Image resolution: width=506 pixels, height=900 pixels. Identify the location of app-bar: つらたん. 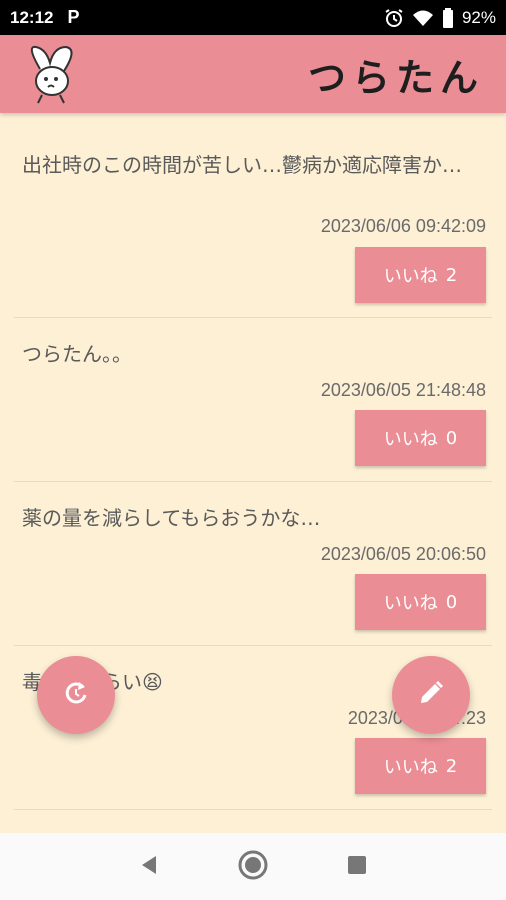
(253, 74).